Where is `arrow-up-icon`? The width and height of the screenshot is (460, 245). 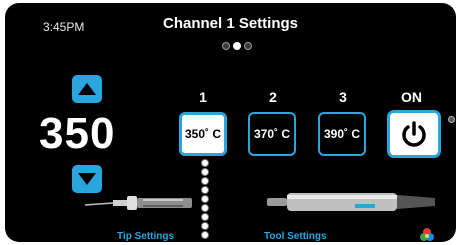 arrow-up-icon is located at coordinates (87, 89).